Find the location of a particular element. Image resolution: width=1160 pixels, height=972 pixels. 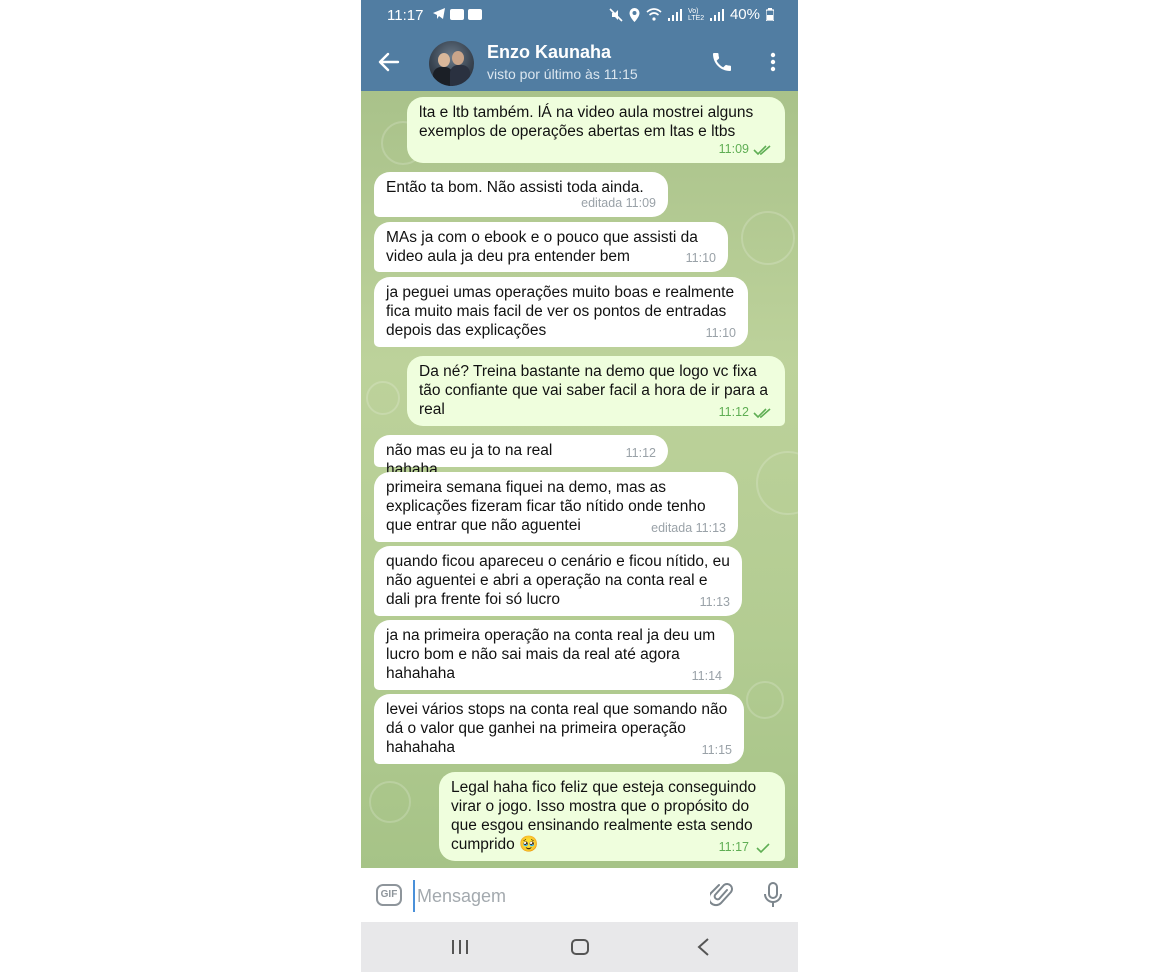

message-meta: 11:15 is located at coordinates (717, 750).